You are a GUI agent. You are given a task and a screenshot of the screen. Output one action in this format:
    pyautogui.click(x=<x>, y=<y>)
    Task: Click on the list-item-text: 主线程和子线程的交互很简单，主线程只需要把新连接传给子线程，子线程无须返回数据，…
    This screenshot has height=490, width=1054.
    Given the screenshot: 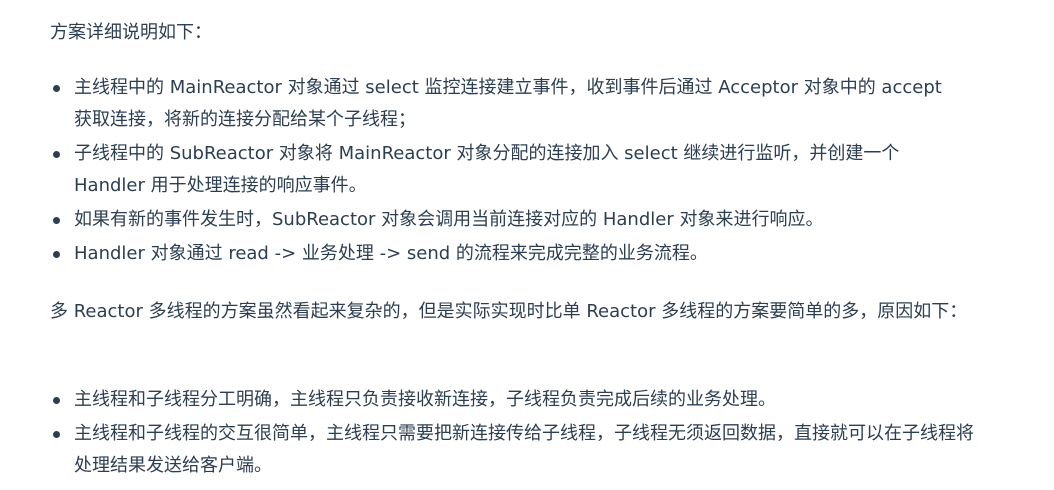 What is the action you would take?
    pyautogui.click(x=524, y=449)
    